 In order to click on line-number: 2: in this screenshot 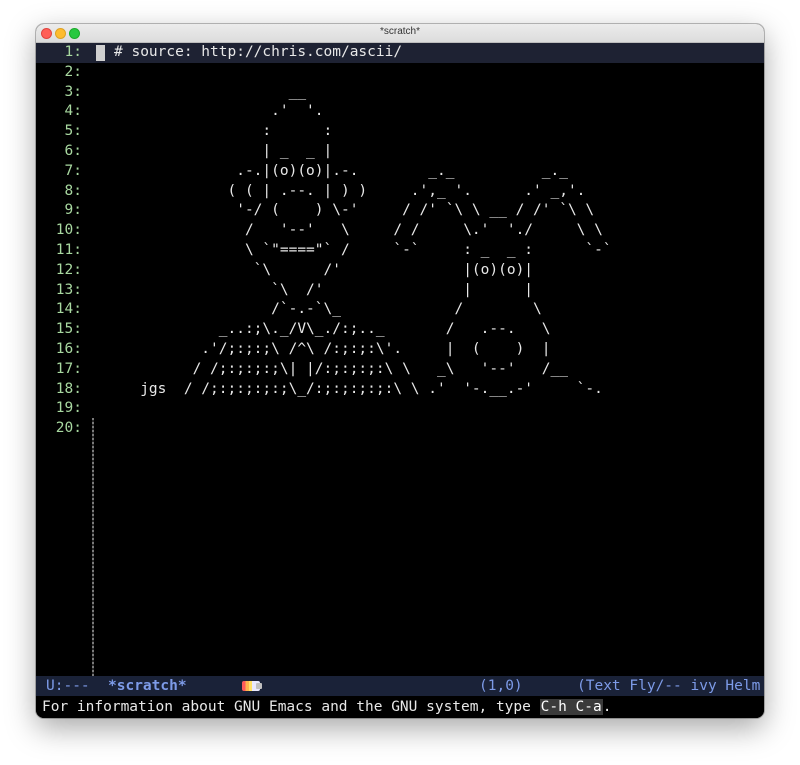, I will do `click(73, 71)`.